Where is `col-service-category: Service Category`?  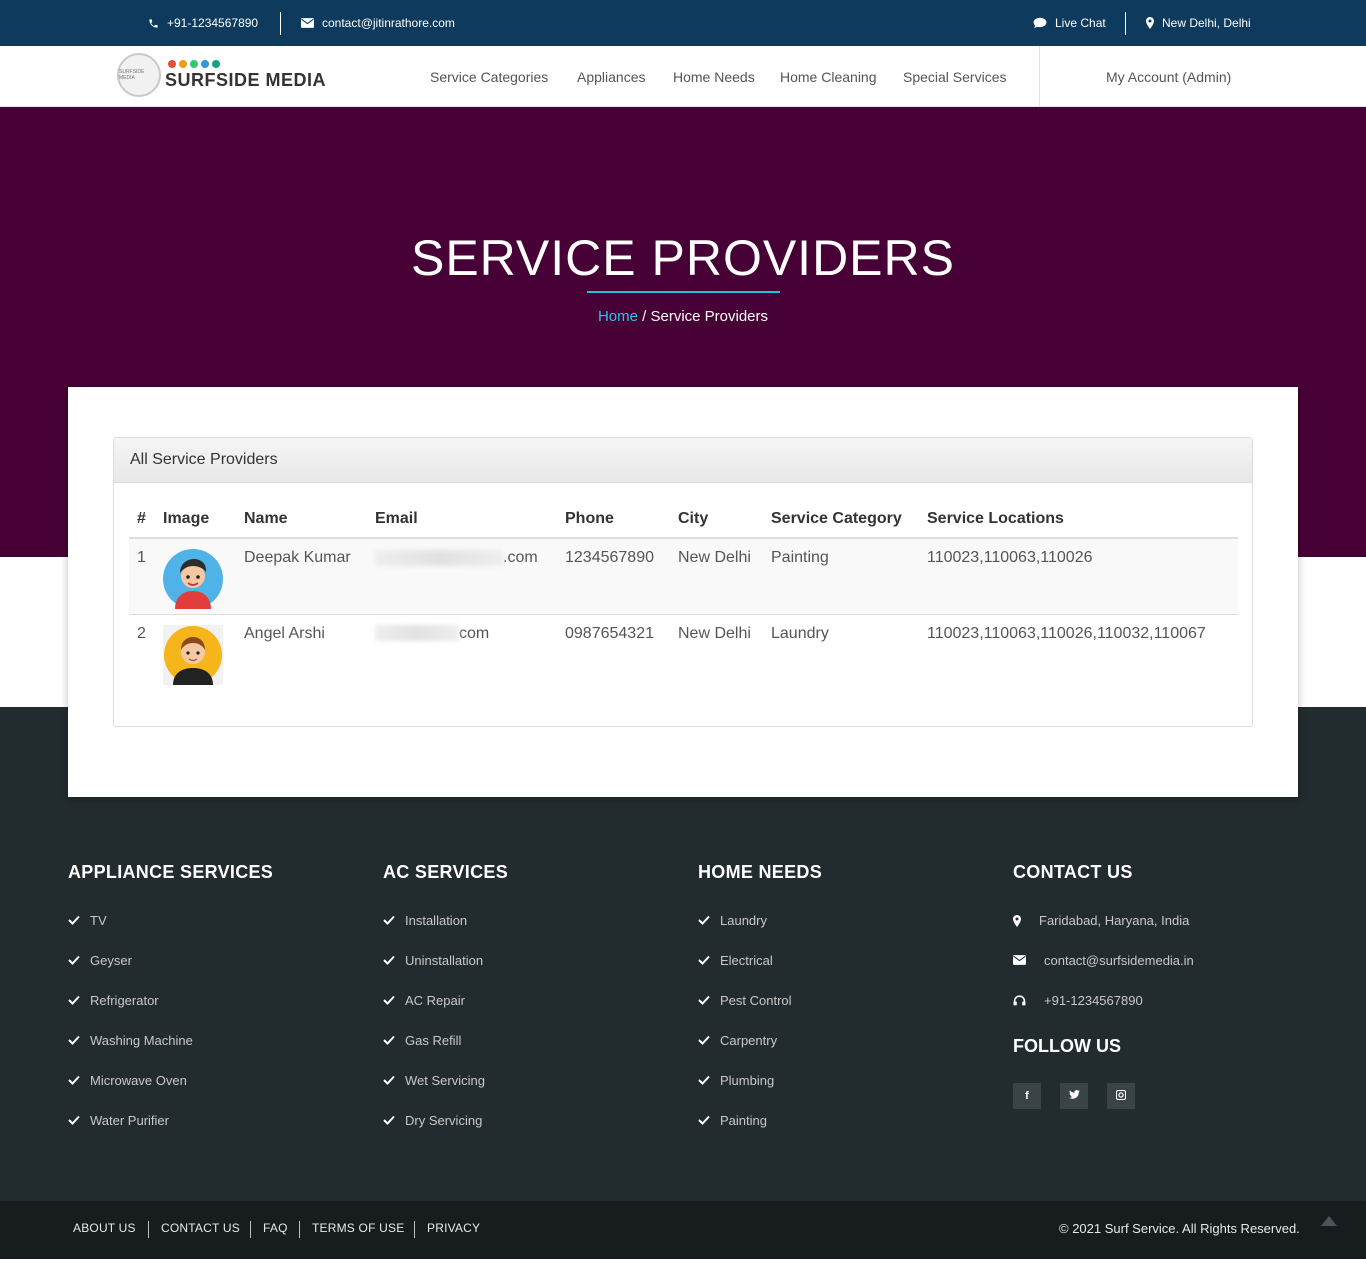 col-service-category: Service Category is located at coordinates (841, 519).